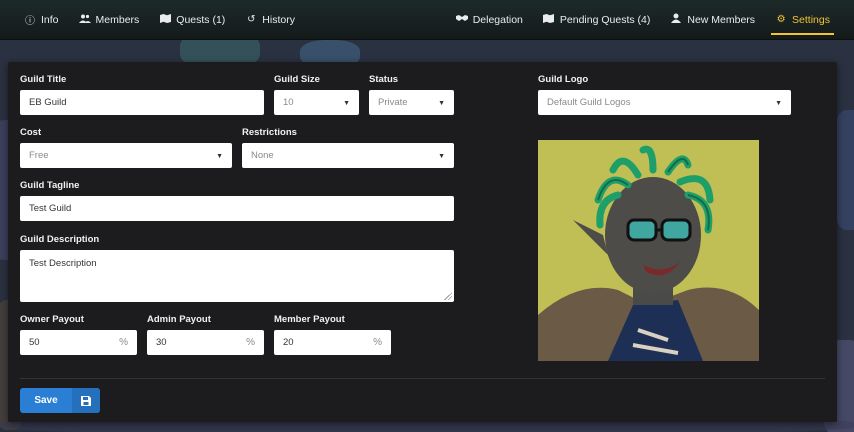 The image size is (854, 432). Describe the element at coordinates (676, 19) in the screenshot. I see `user-icon` at that location.